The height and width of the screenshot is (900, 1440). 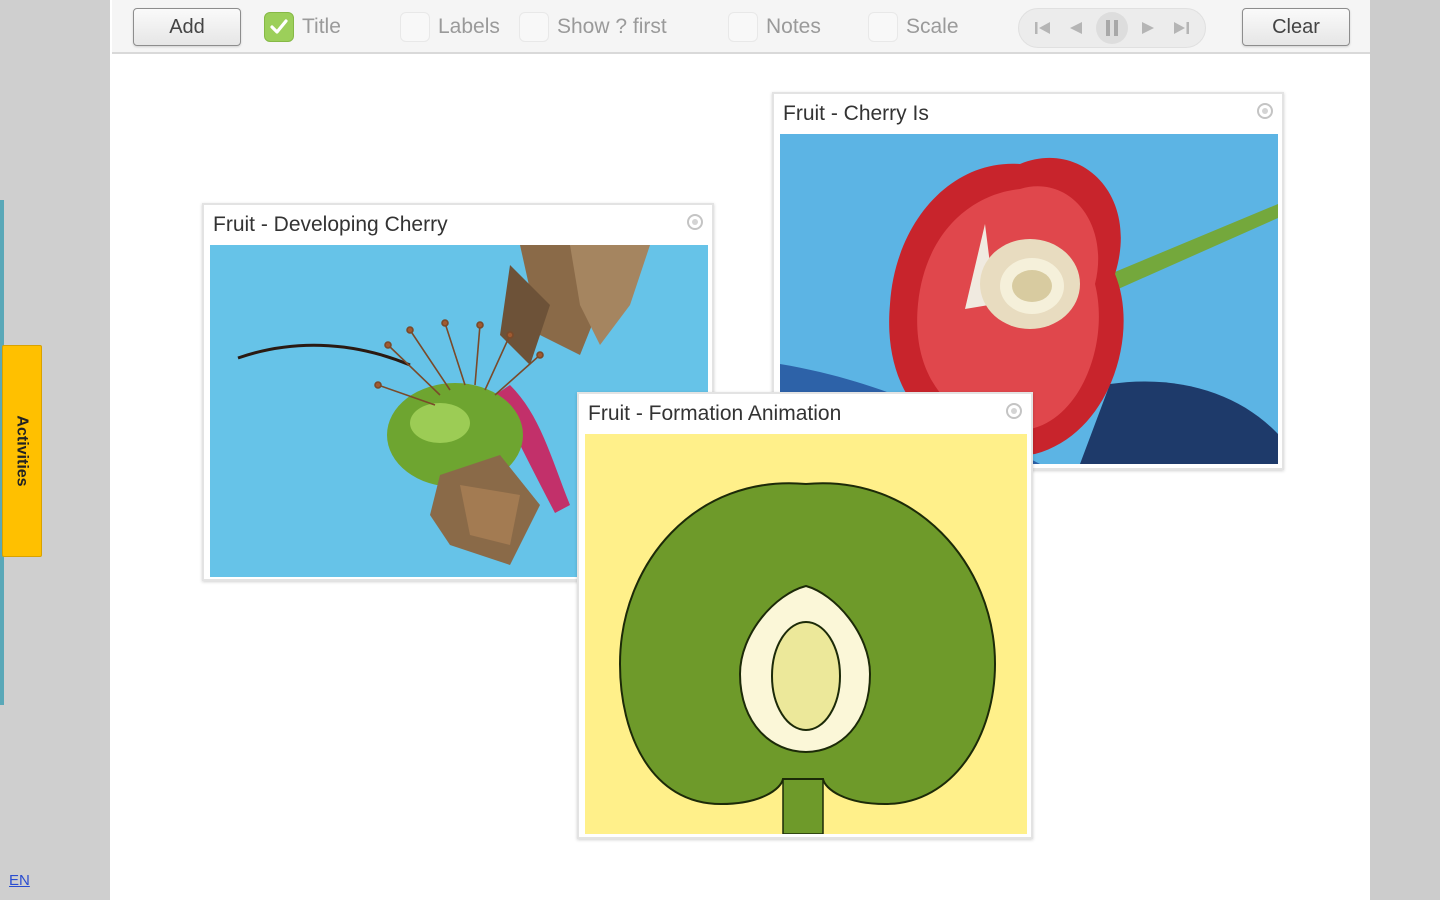 I want to click on step-back-icon, so click(x=1076, y=28).